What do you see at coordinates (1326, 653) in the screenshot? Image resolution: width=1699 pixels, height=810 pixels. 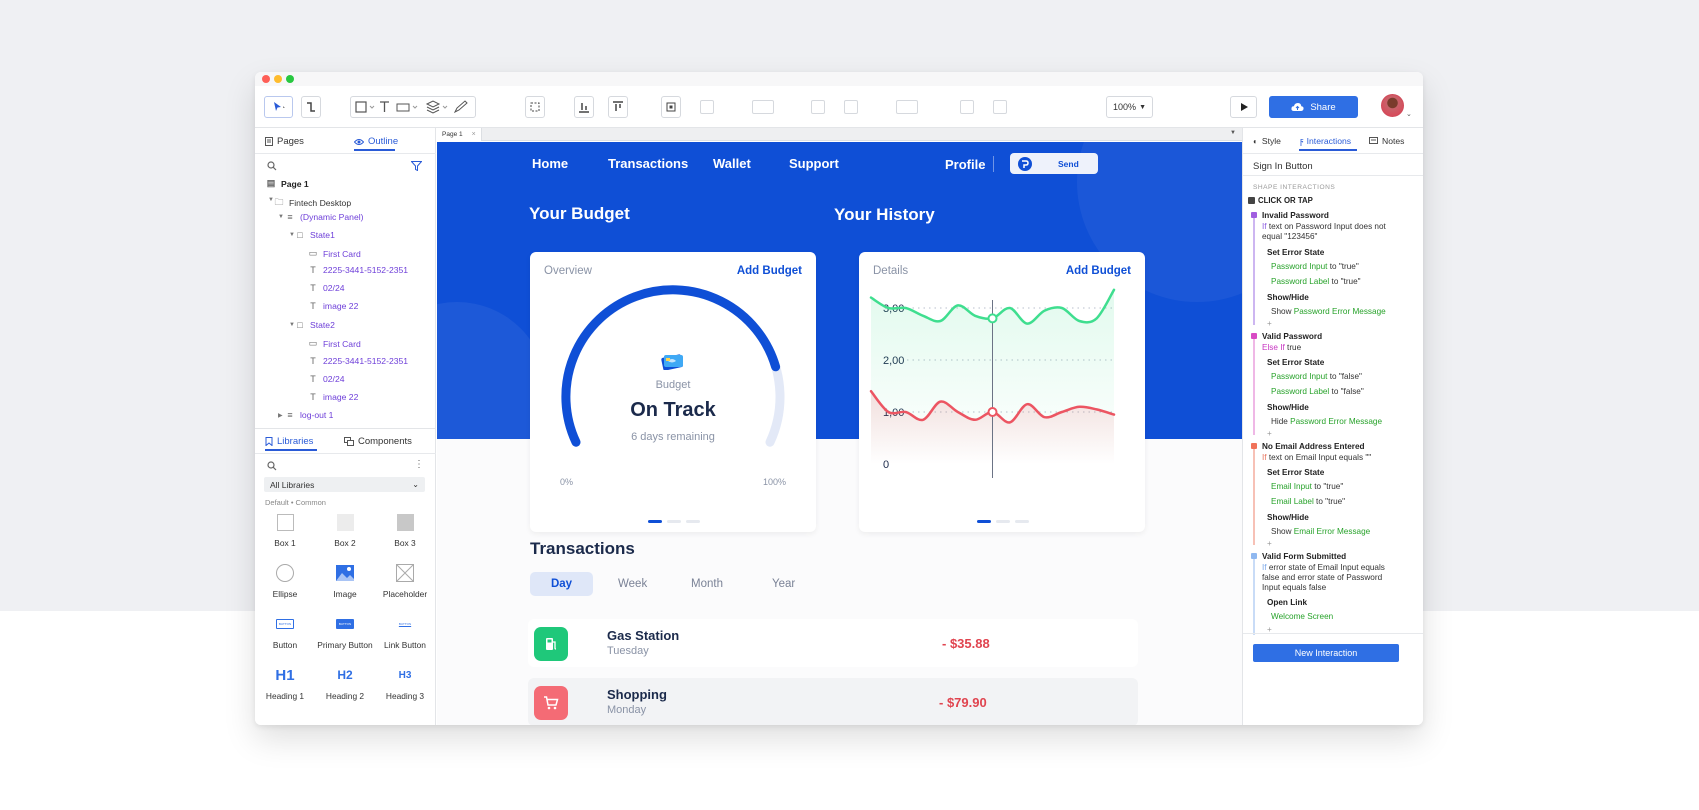 I see `new-interaction-button: New Interaction` at bounding box center [1326, 653].